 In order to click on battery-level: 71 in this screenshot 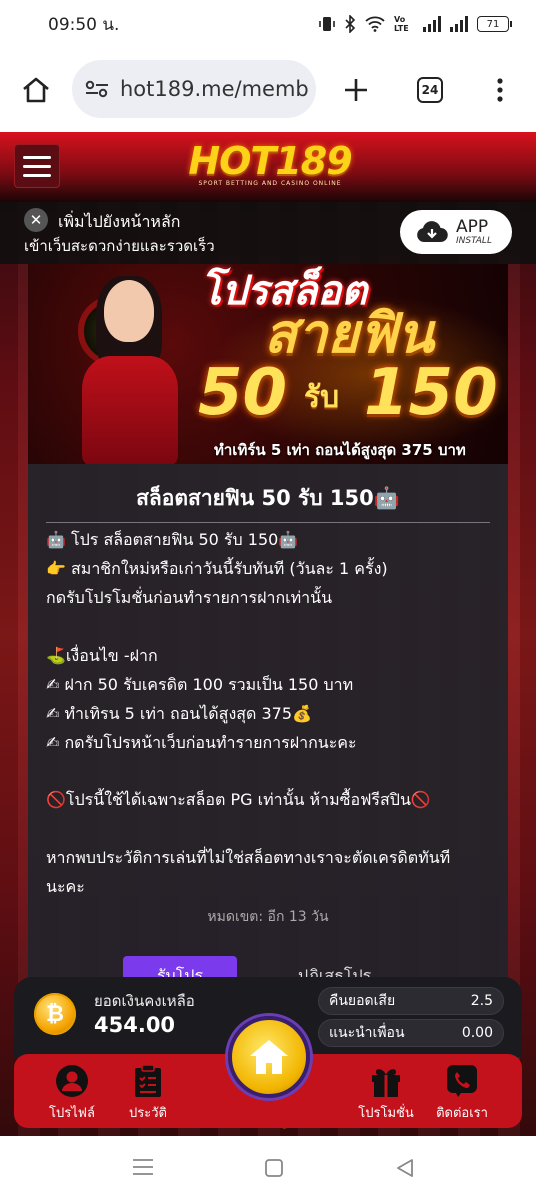, I will do `click(493, 24)`.